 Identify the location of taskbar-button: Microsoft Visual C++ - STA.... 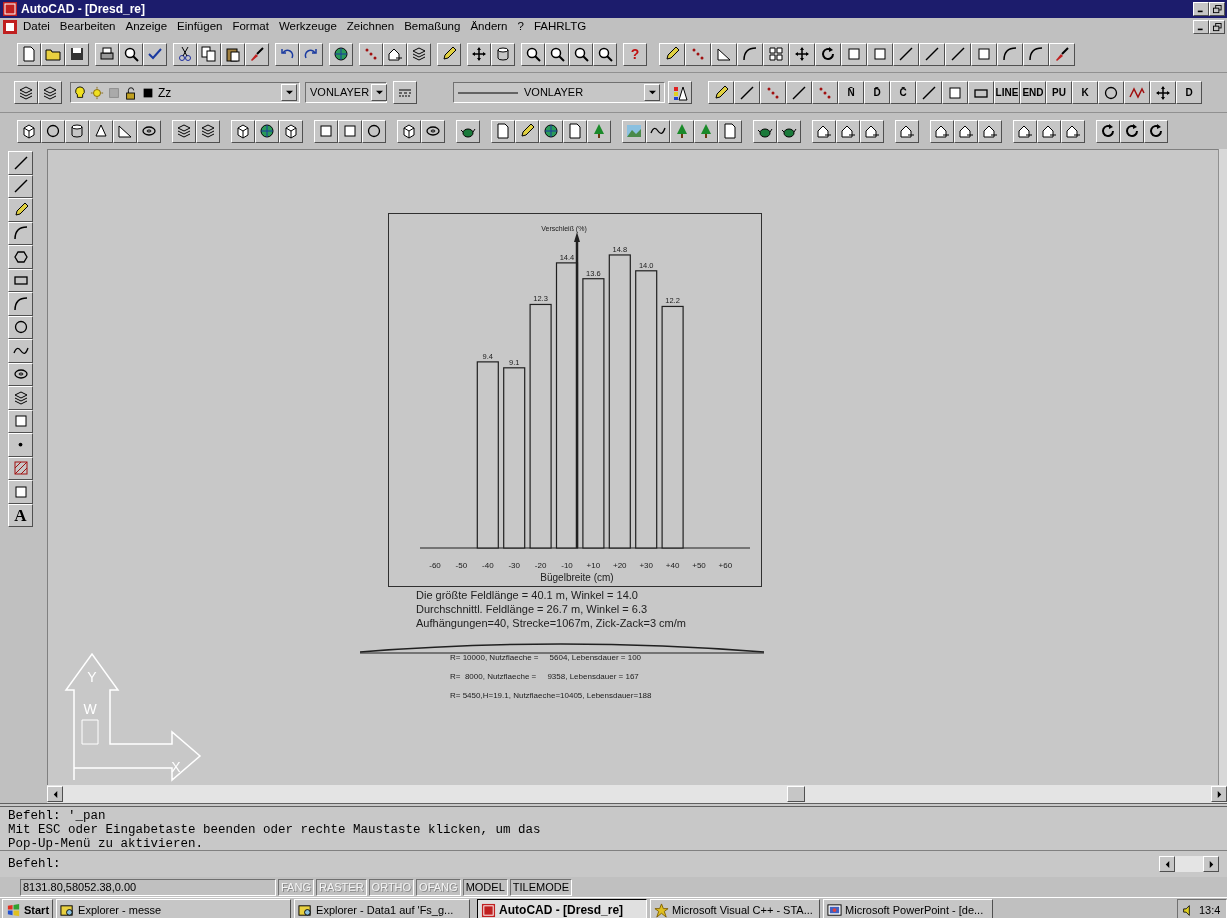
(735, 908).